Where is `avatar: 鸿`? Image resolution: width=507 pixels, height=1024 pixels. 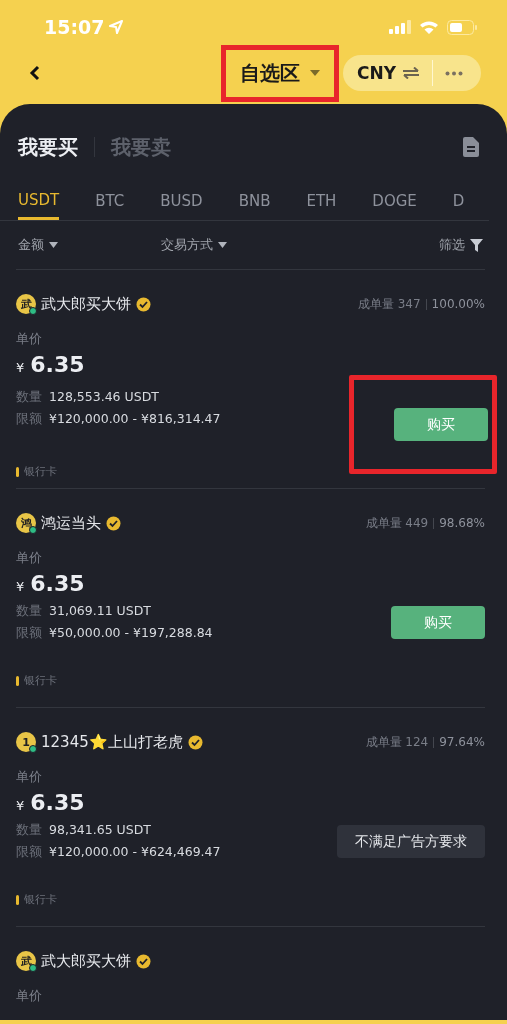
avatar: 鸿 is located at coordinates (26, 523).